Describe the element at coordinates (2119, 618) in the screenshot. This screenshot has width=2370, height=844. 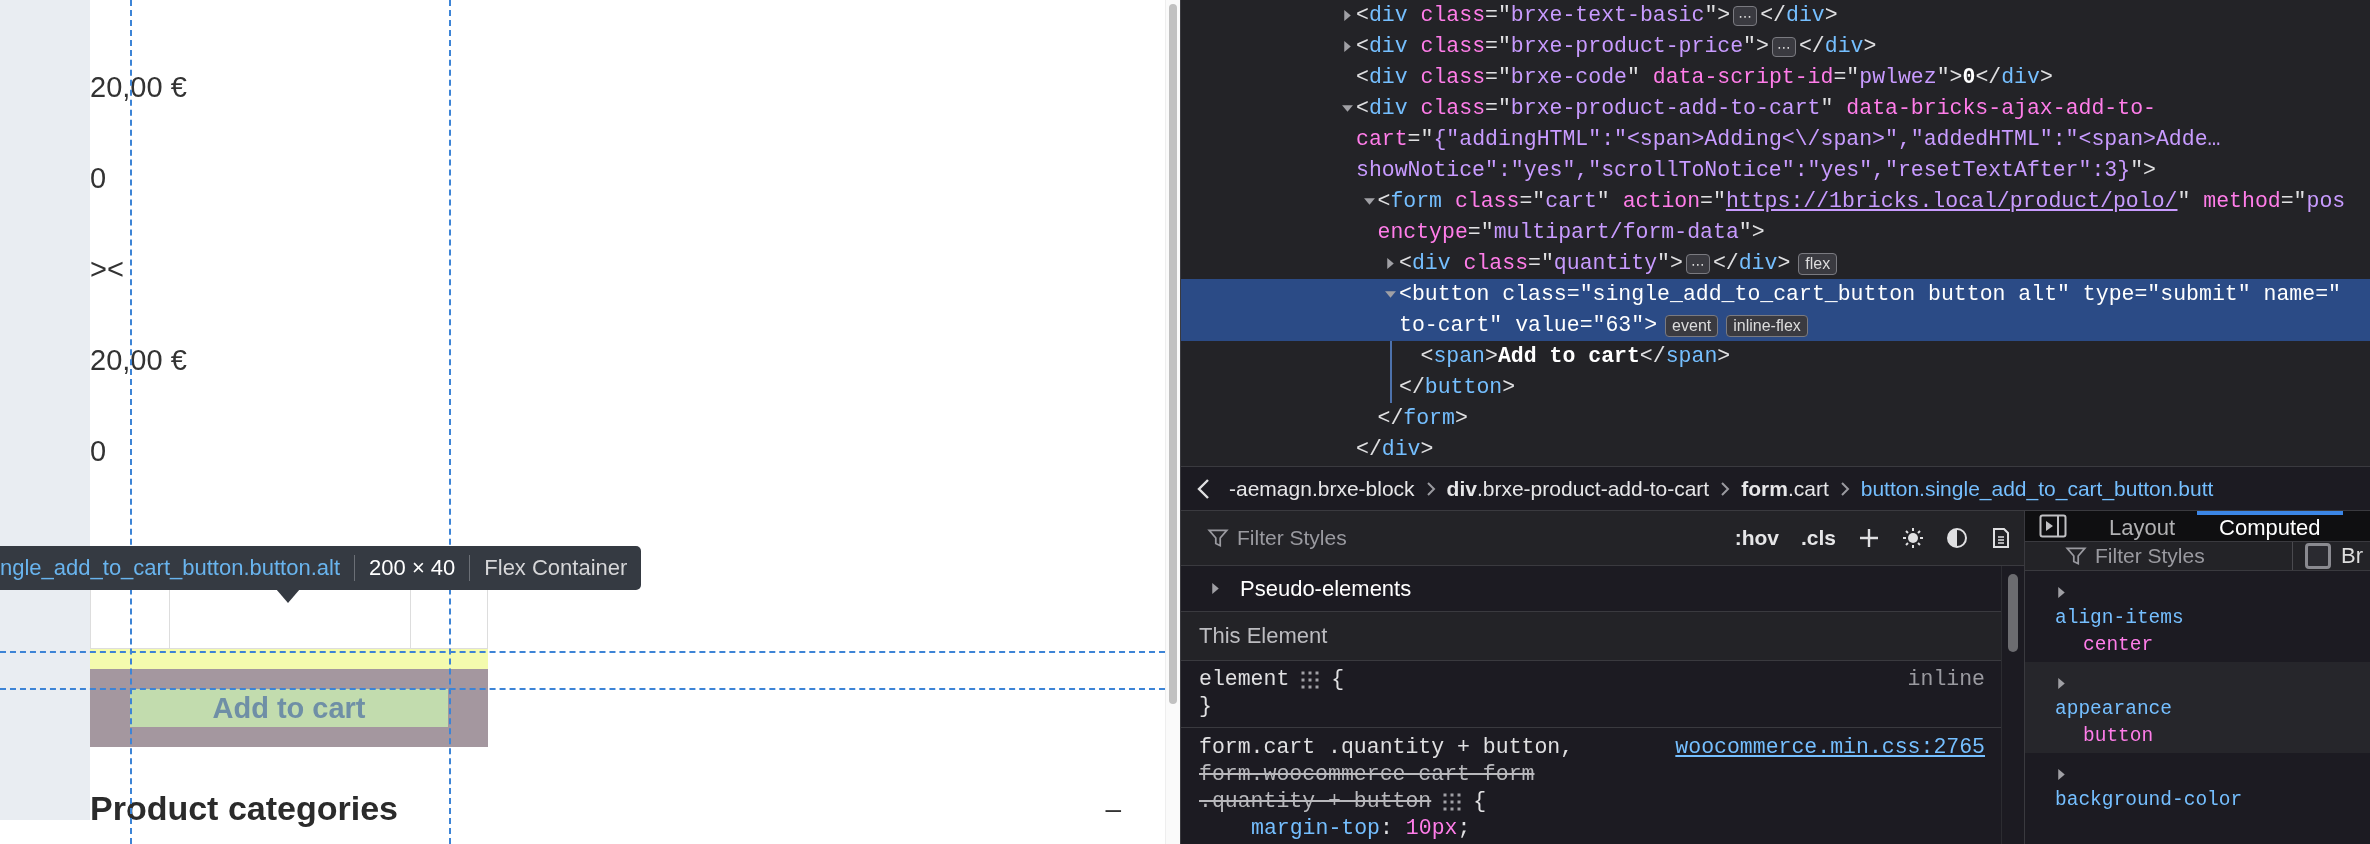
I see `property-name: align-items` at that location.